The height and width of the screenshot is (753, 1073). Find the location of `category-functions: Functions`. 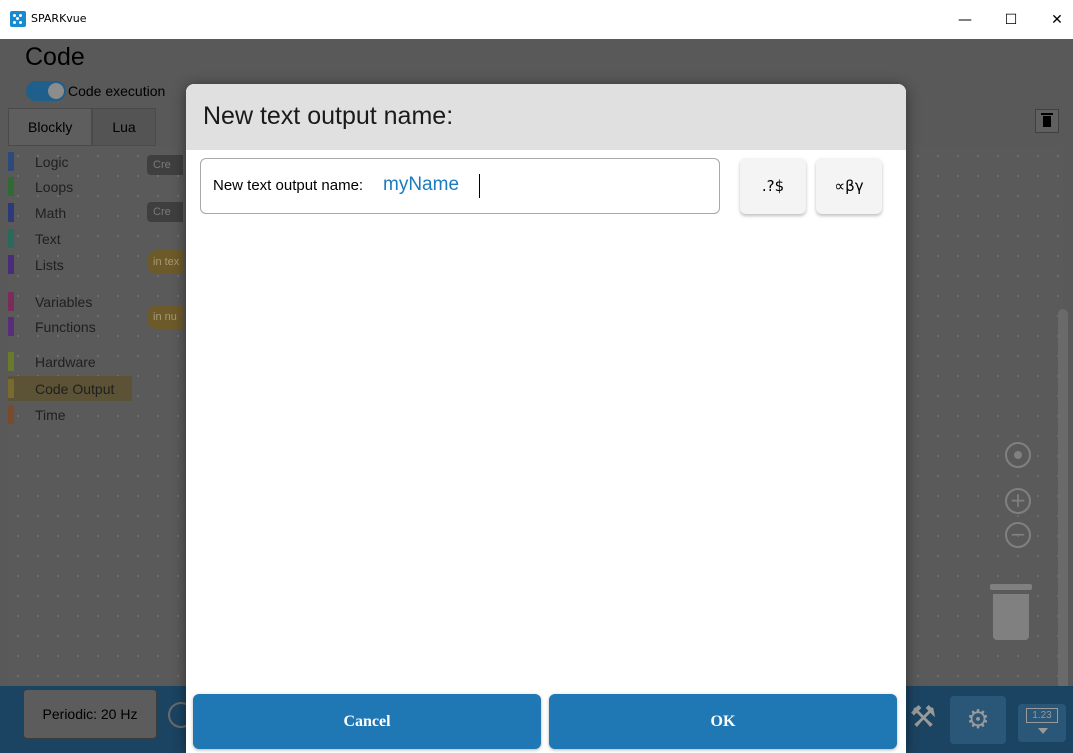

category-functions: Functions is located at coordinates (70, 326).